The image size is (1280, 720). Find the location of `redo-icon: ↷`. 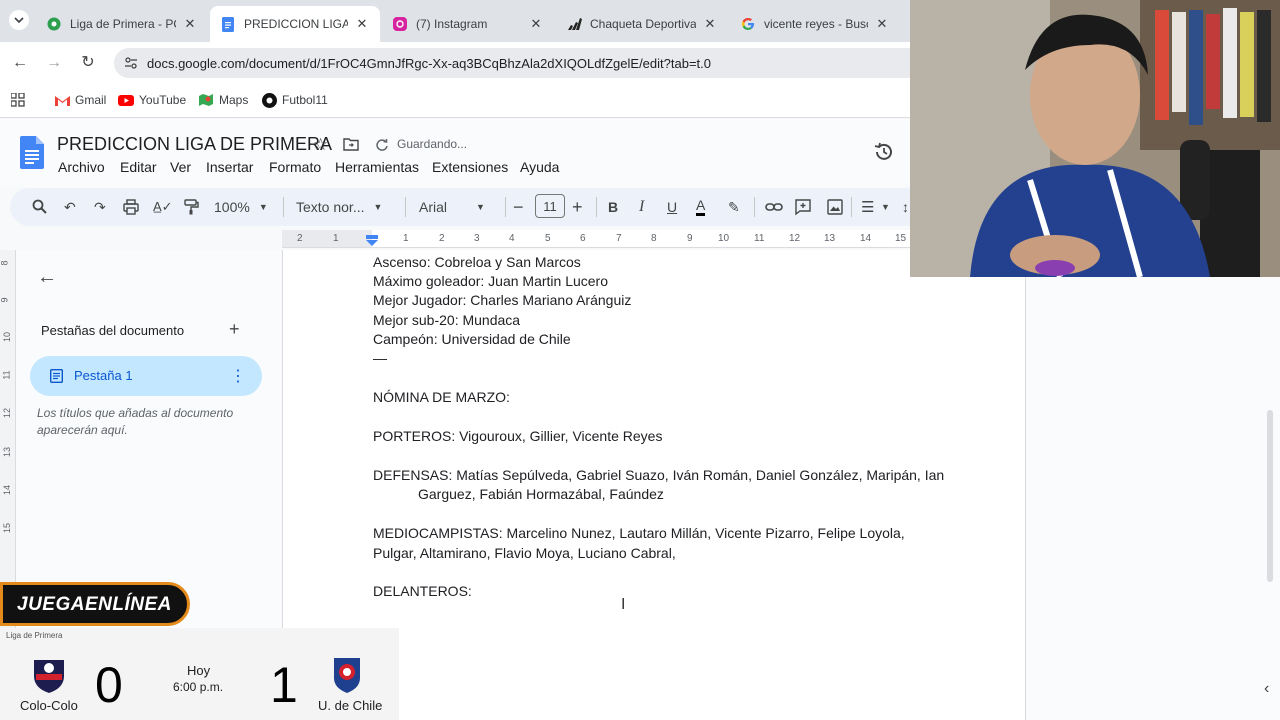

redo-icon: ↷ is located at coordinates (100, 207).